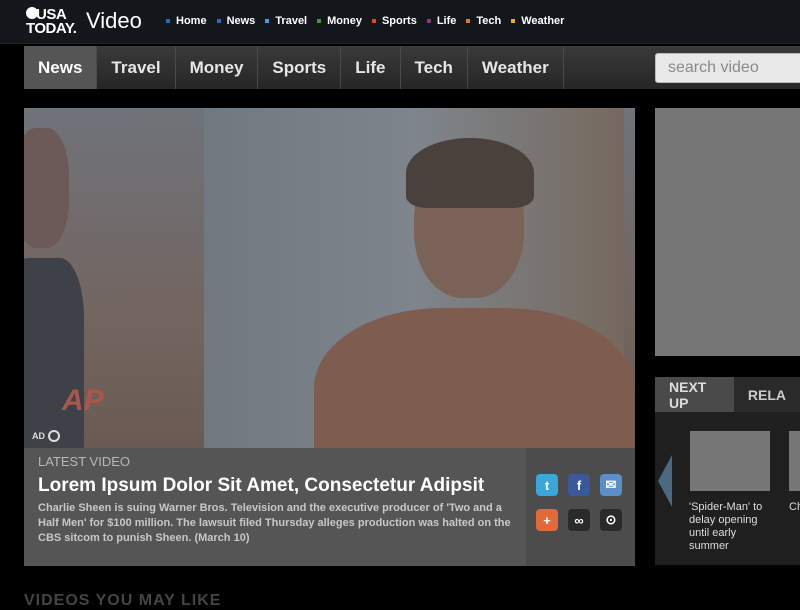 The height and width of the screenshot is (610, 800). Describe the element at coordinates (46, 436) in the screenshot. I see `ad-badge: AD` at that location.